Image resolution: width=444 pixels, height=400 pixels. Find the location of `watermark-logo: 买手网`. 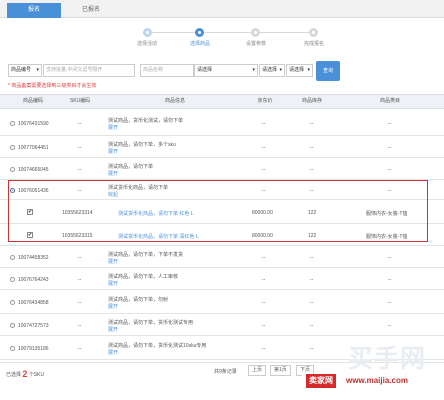

watermark-logo: 买手网 is located at coordinates (387, 358).